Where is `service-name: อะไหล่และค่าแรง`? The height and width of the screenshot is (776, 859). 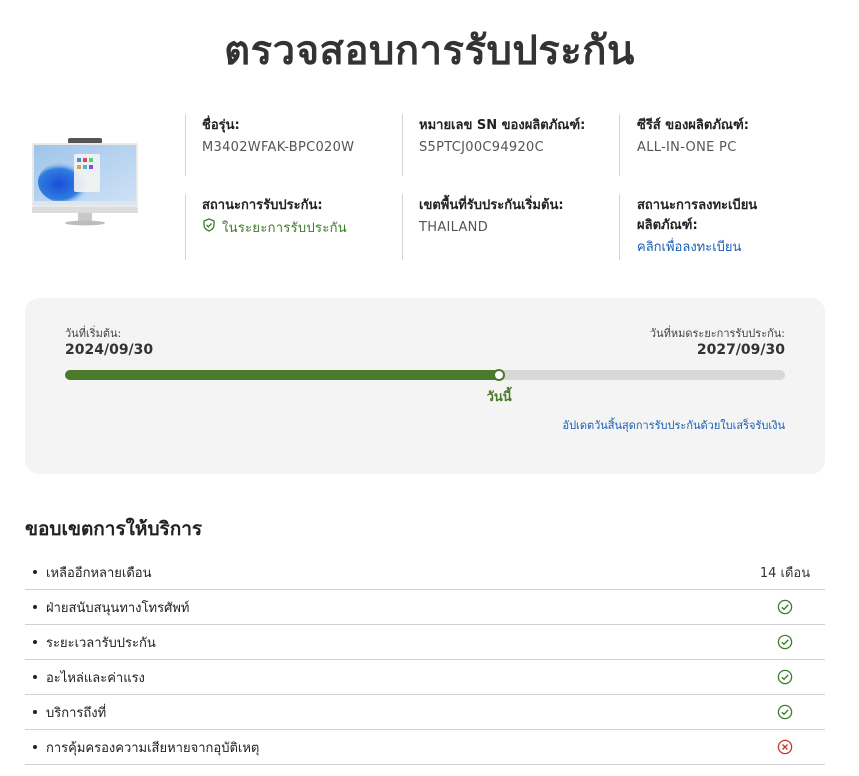 service-name: อะไหล่และค่าแรง is located at coordinates (95, 678).